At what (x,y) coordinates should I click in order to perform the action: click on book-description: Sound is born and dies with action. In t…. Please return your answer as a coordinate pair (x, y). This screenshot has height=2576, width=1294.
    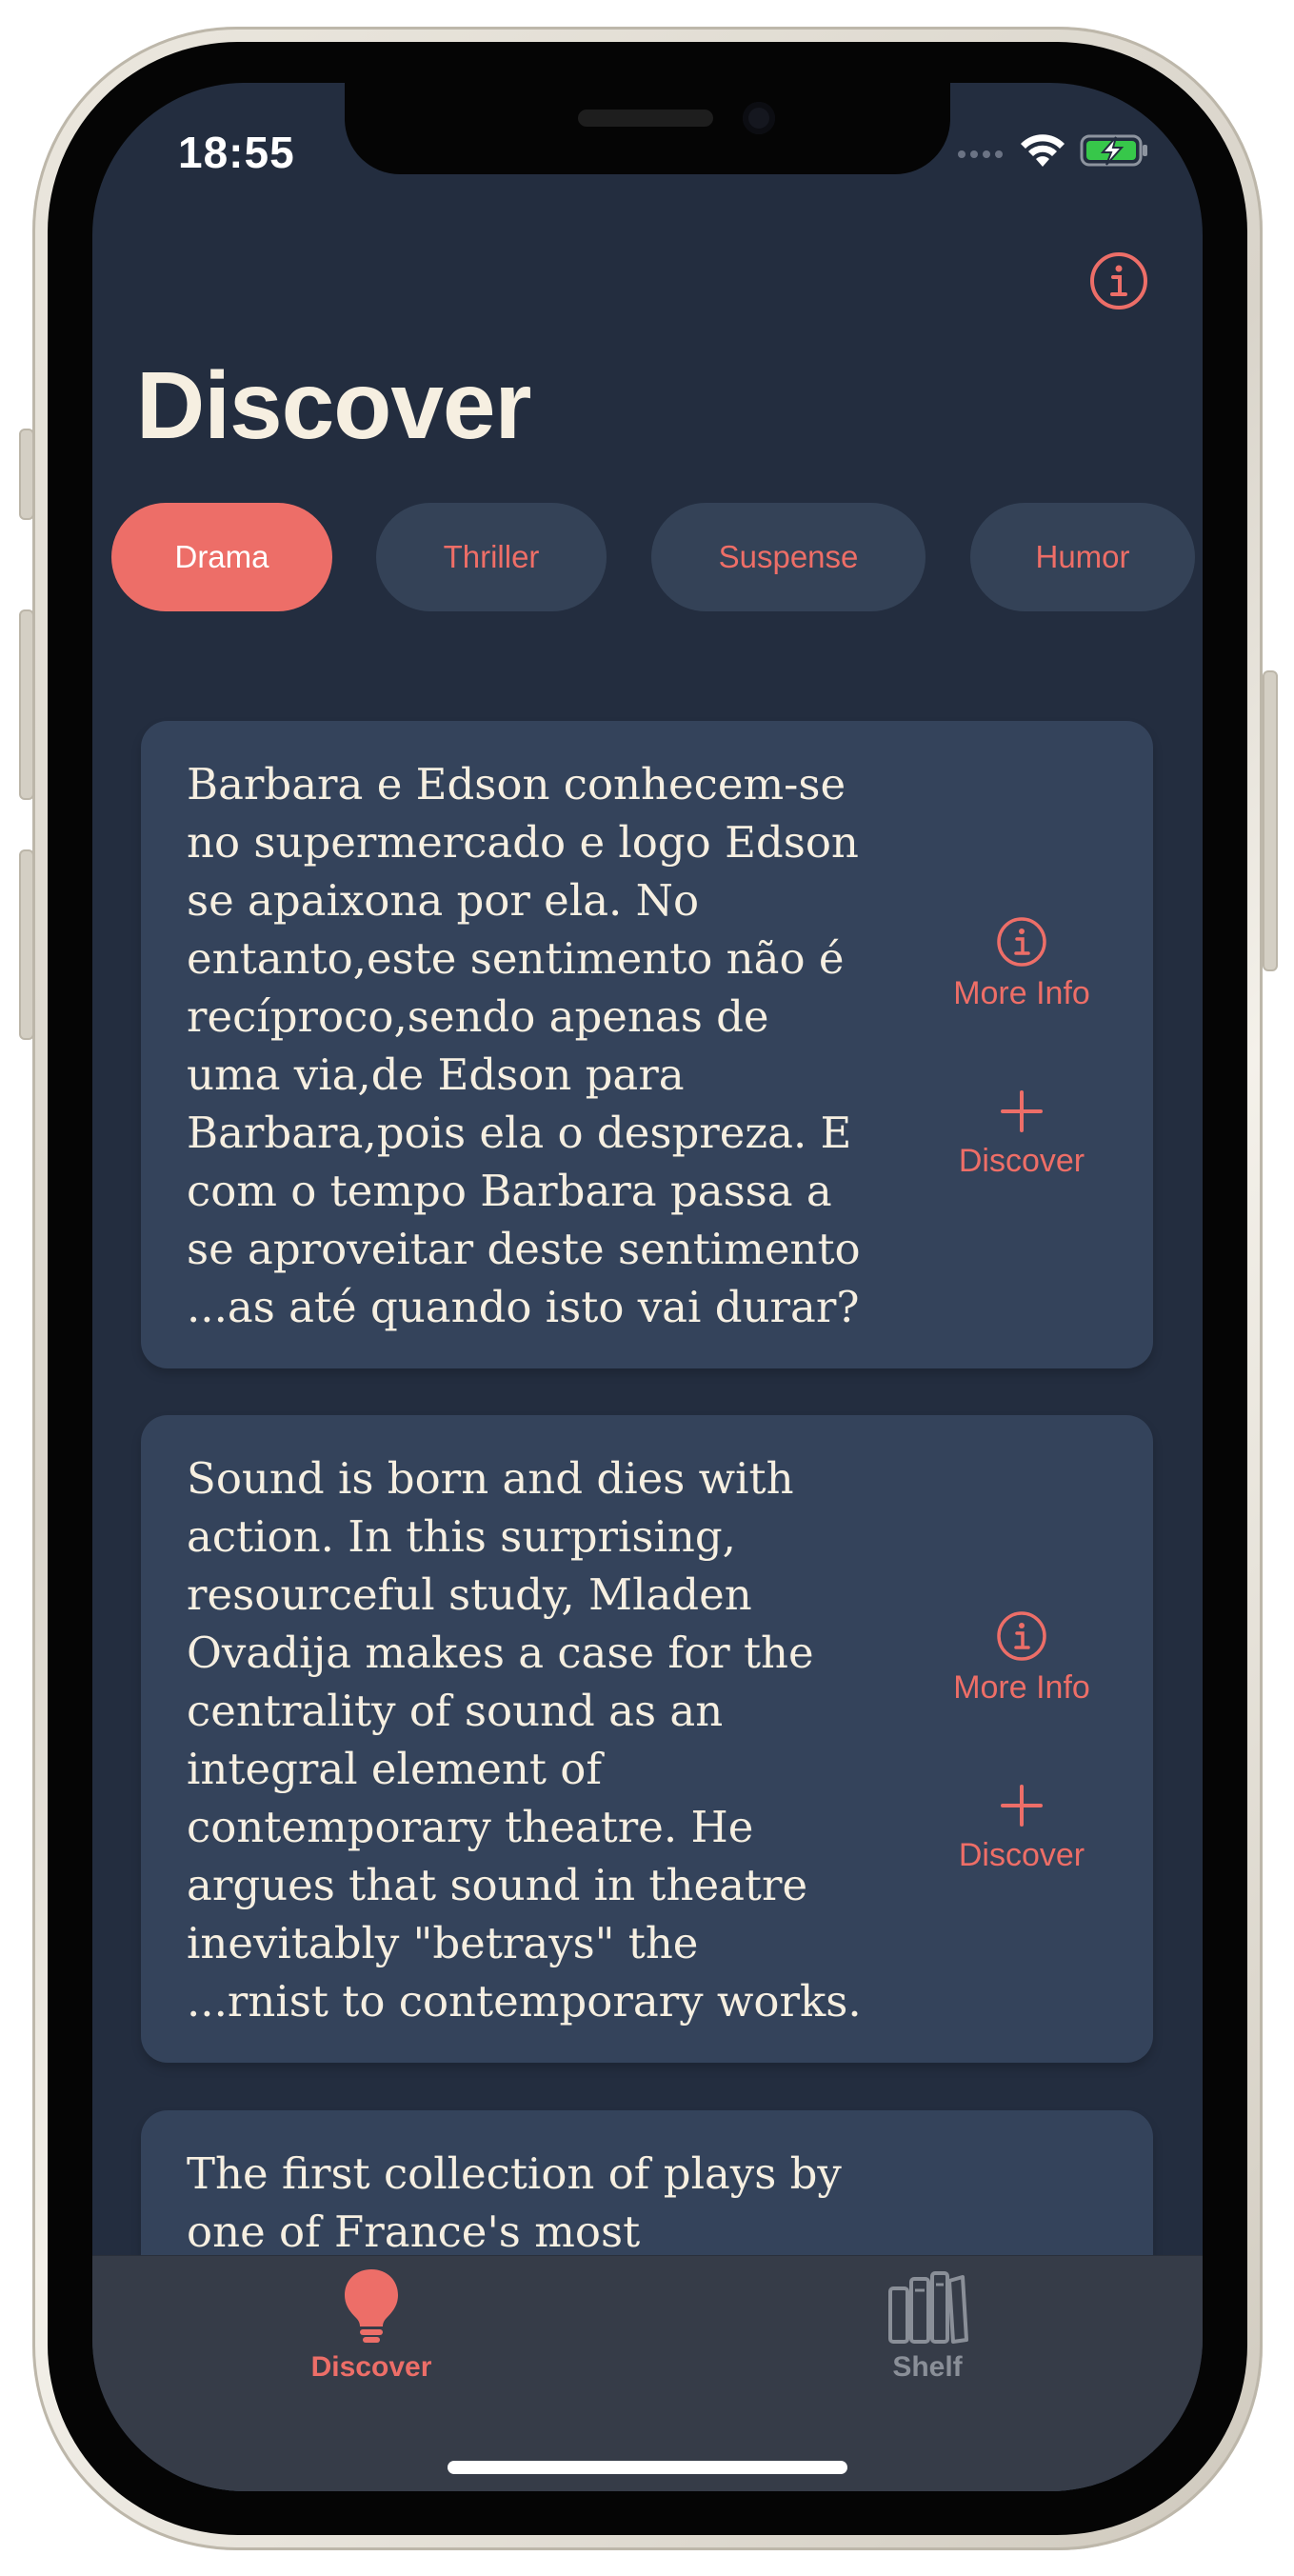
    Looking at the image, I should click on (524, 1740).